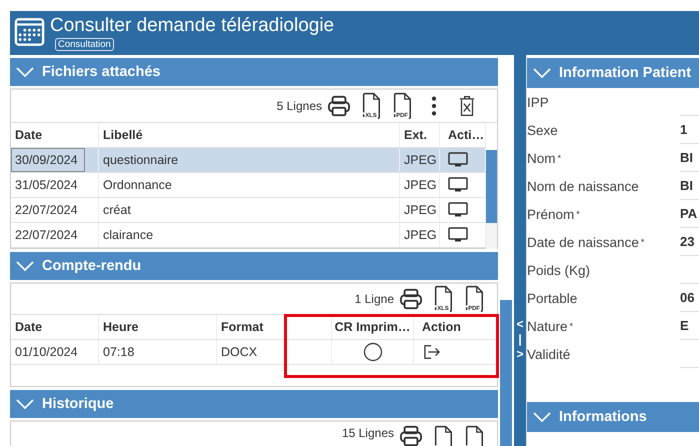 This screenshot has height=446, width=699. What do you see at coordinates (117, 210) in the screenshot?
I see `table-cell-text: créat` at bounding box center [117, 210].